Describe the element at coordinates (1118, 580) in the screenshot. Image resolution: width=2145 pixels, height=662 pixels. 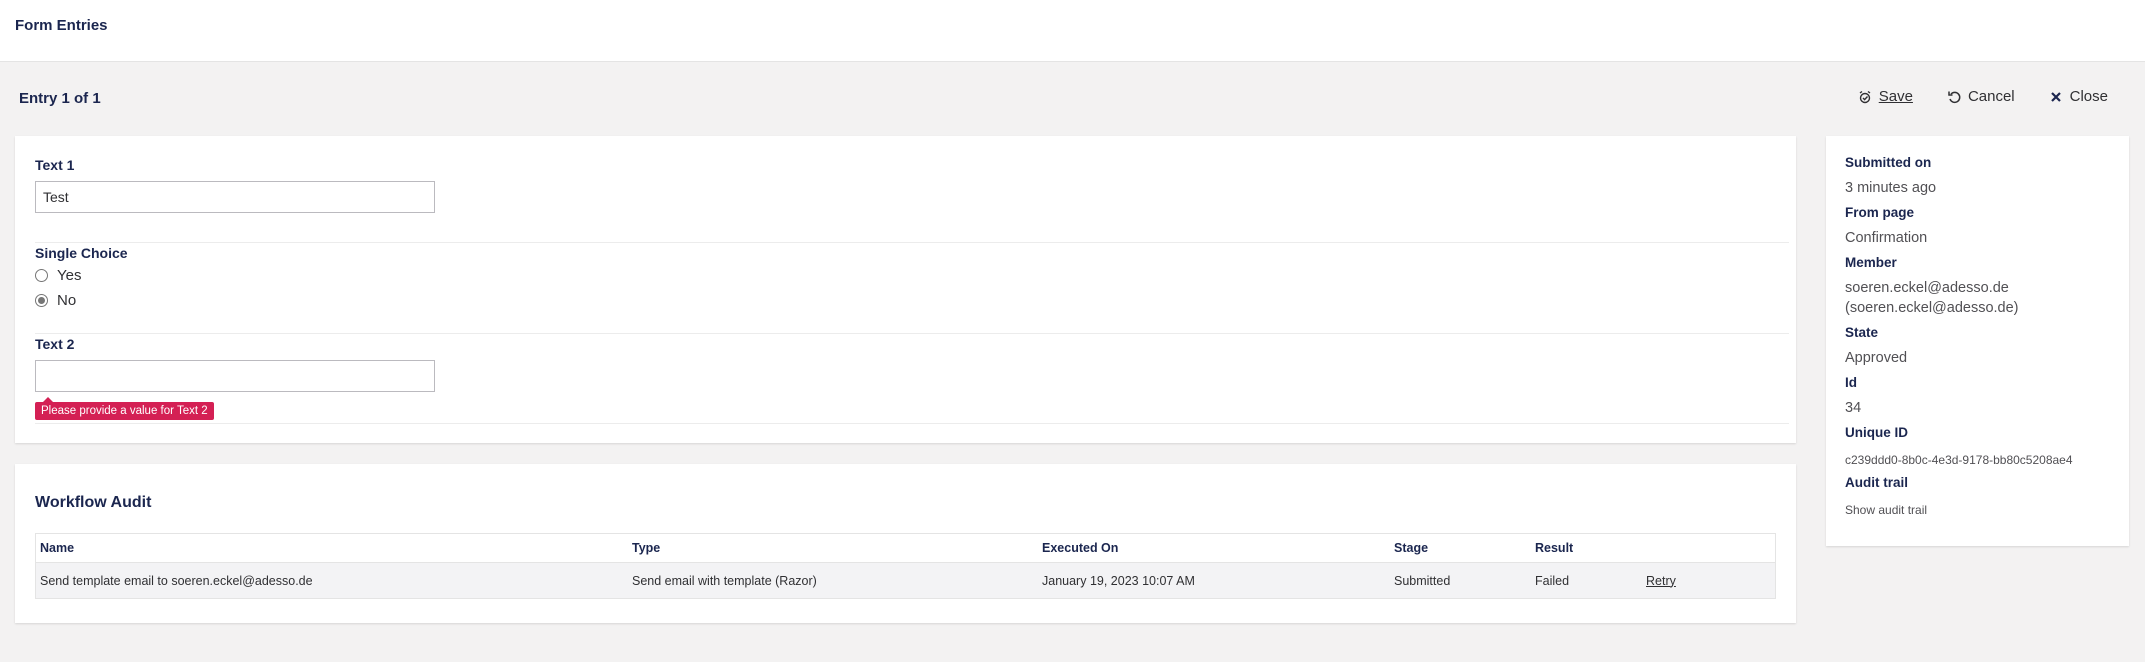
I see `audit-cell-executed-on: January 19, 2023 10:07 AM` at that location.